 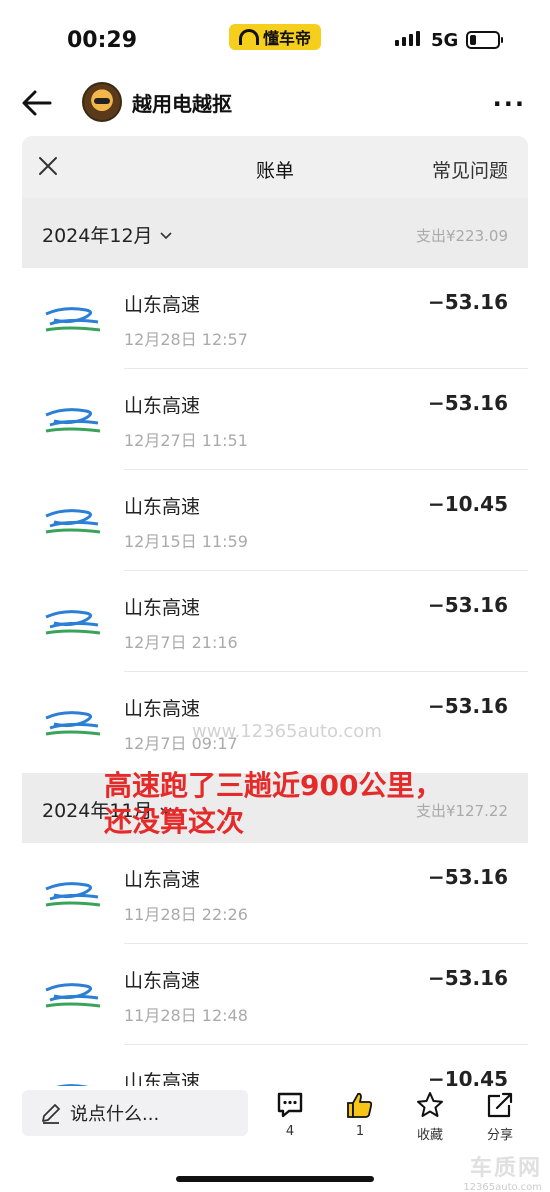 What do you see at coordinates (102, 102) in the screenshot?
I see `avatar` at bounding box center [102, 102].